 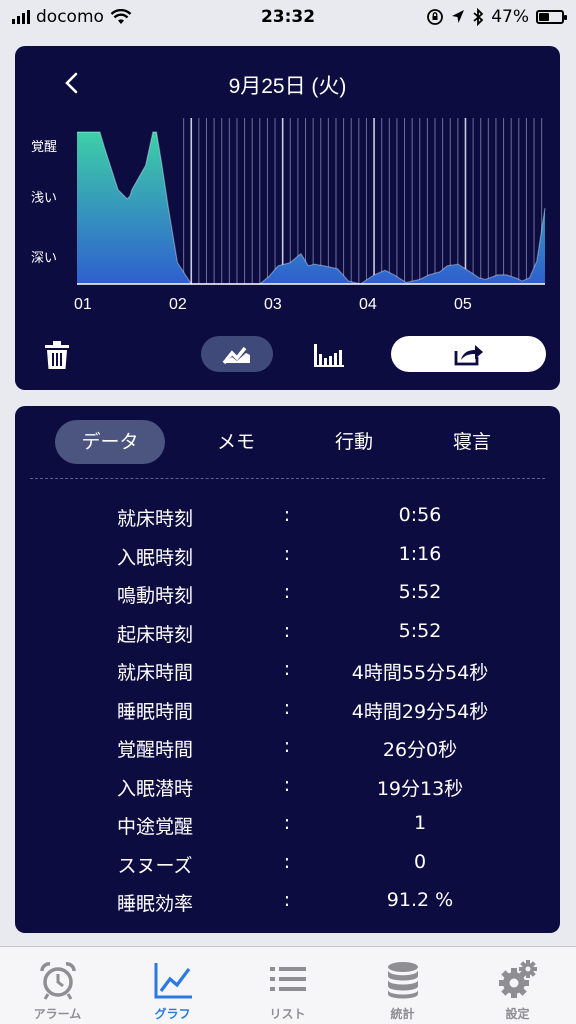 I want to click on tab-bar-stats: 統計, so click(x=402, y=985).